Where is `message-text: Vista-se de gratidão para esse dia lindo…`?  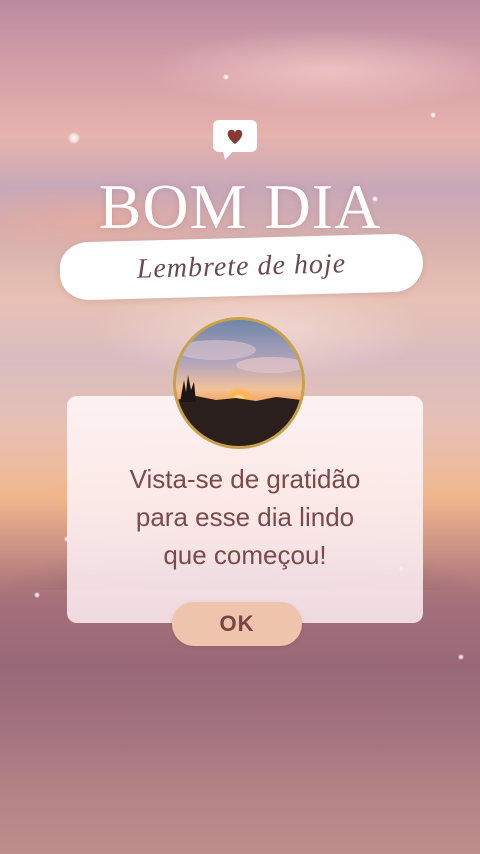
message-text: Vista-se de gratidão para esse dia lindo… is located at coordinates (245, 517).